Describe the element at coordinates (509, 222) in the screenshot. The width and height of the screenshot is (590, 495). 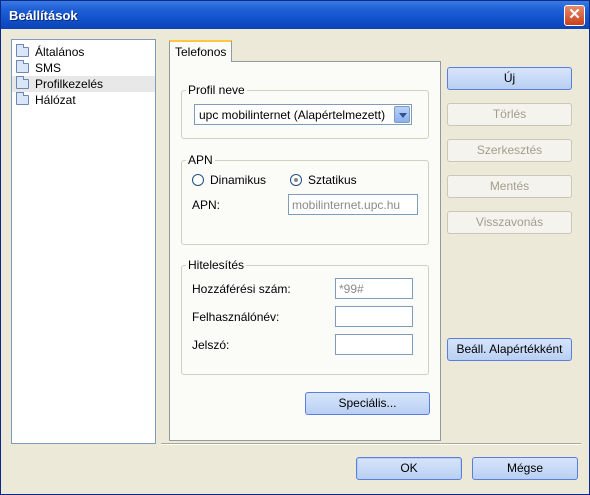
I see `undo-button: Visszavonás` at that location.